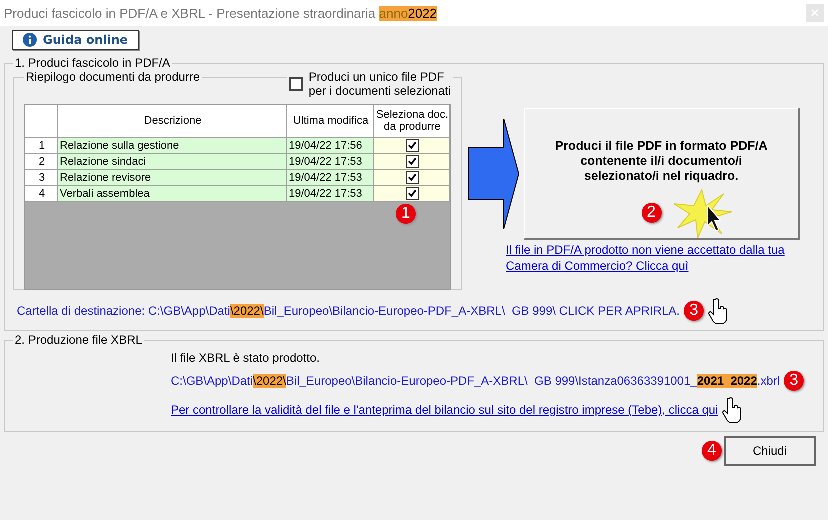  What do you see at coordinates (221, 13) in the screenshot?
I see `window-title: Produci fascicolo in PDF/A e XBRL - Presentazione straordinaria anno2022` at bounding box center [221, 13].